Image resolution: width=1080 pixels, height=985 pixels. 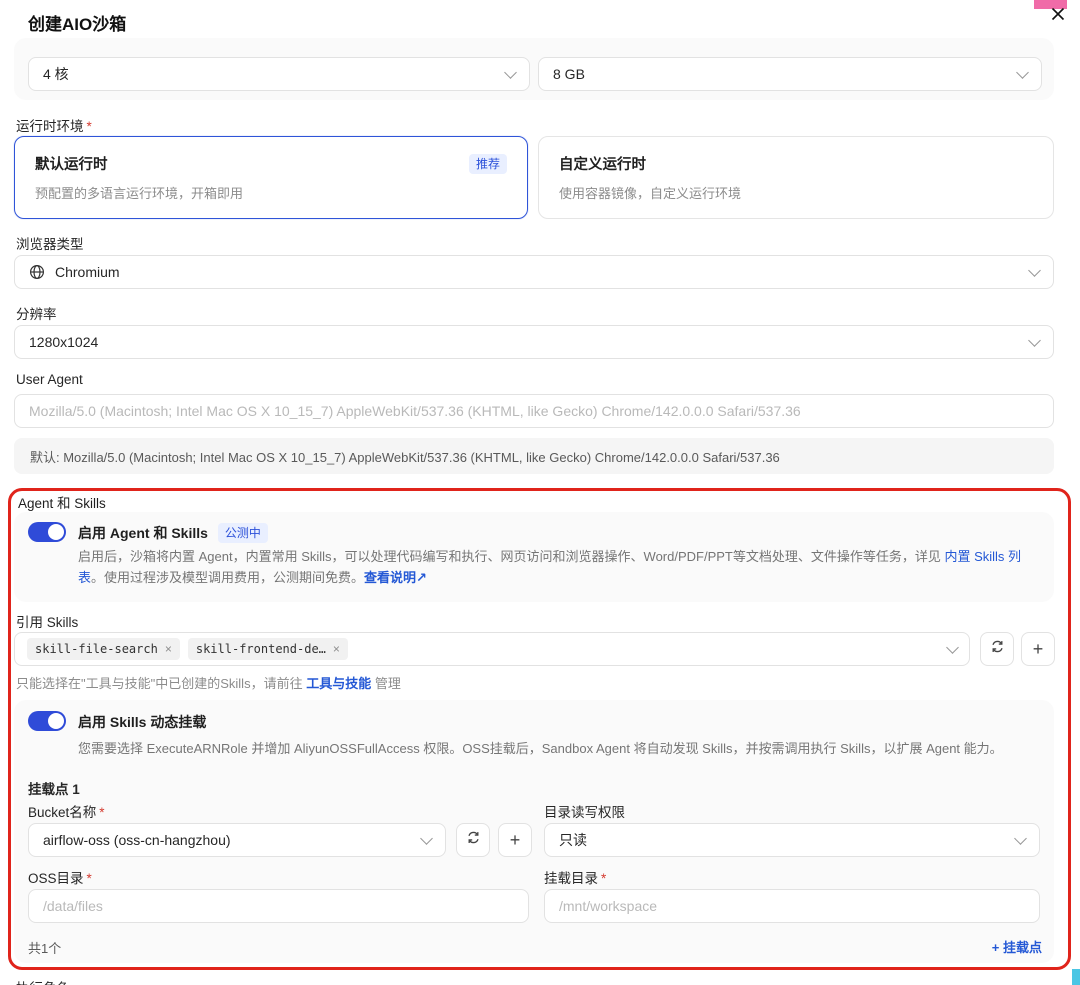 What do you see at coordinates (267, 649) in the screenshot?
I see `skill-tag: skill-frontend-de… ×` at bounding box center [267, 649].